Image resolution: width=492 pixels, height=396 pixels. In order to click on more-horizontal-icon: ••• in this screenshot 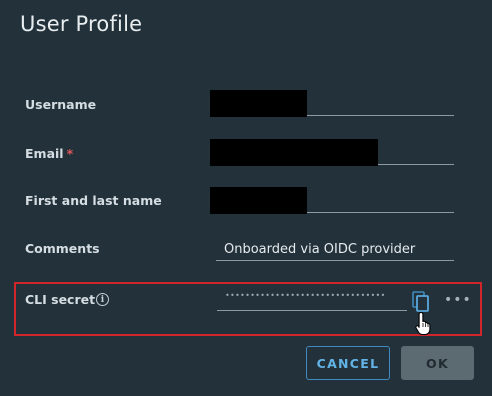, I will do `click(457, 300)`.